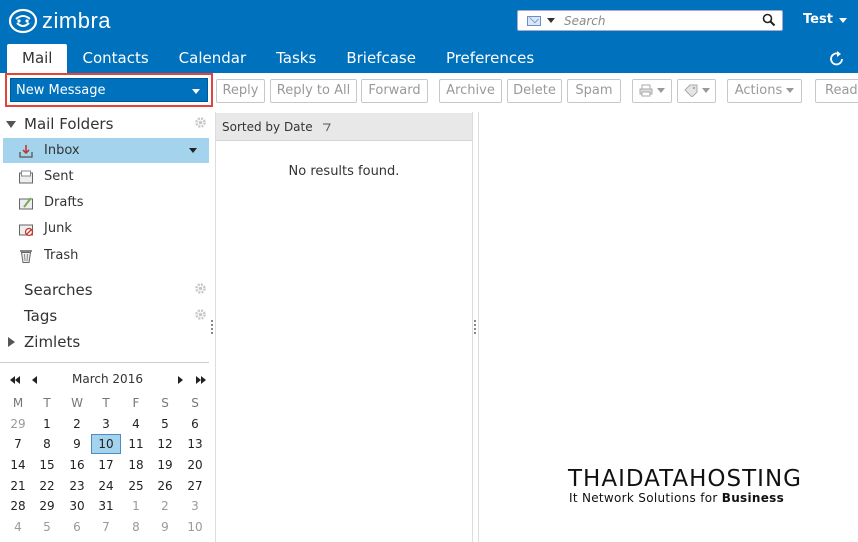 The image size is (858, 542). What do you see at coordinates (11, 124) in the screenshot?
I see `collapse-icon` at bounding box center [11, 124].